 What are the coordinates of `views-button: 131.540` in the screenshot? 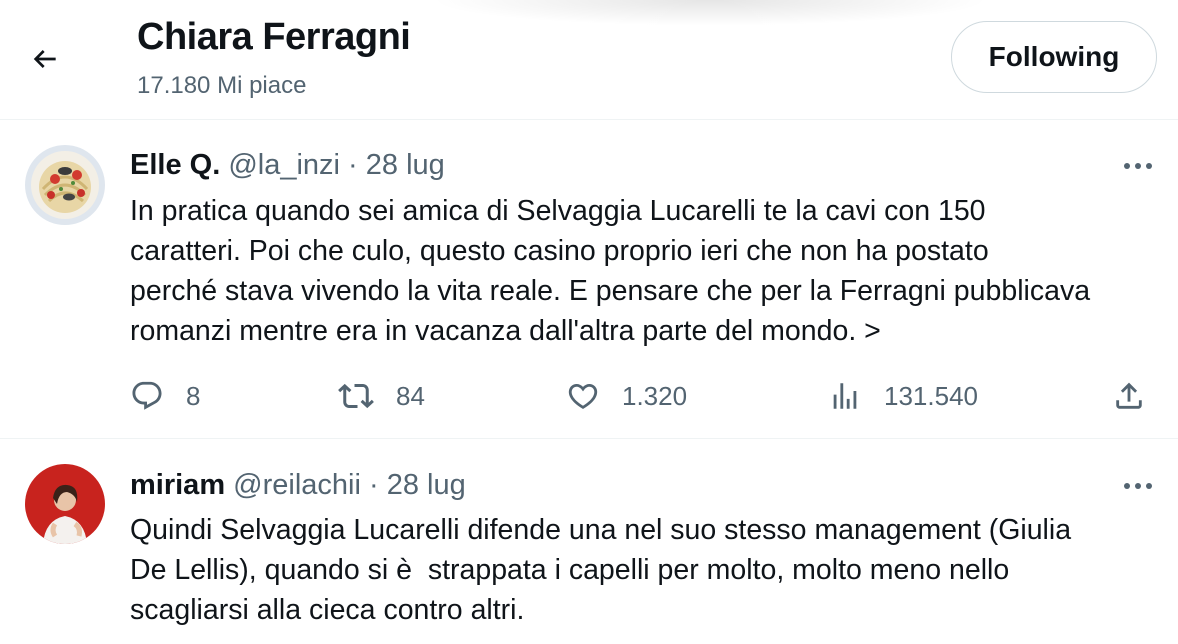 It's located at (903, 396).